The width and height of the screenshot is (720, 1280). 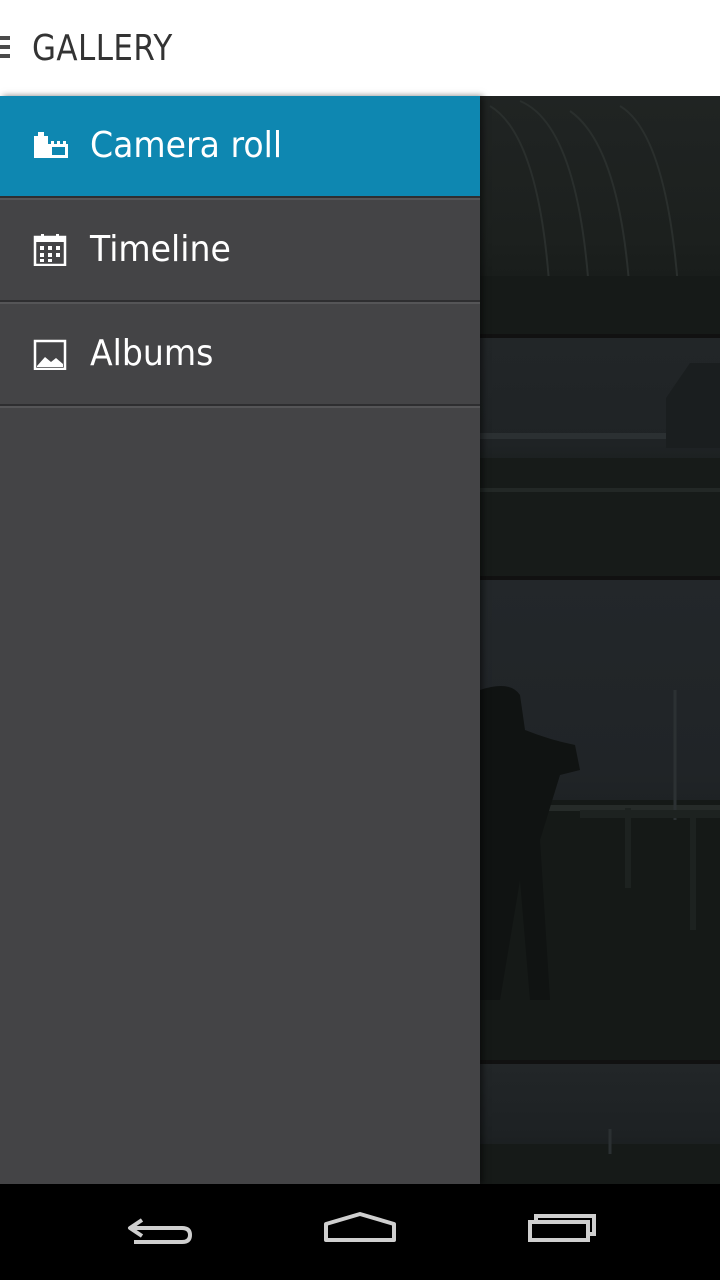 What do you see at coordinates (240, 406) in the screenshot?
I see `divider` at bounding box center [240, 406].